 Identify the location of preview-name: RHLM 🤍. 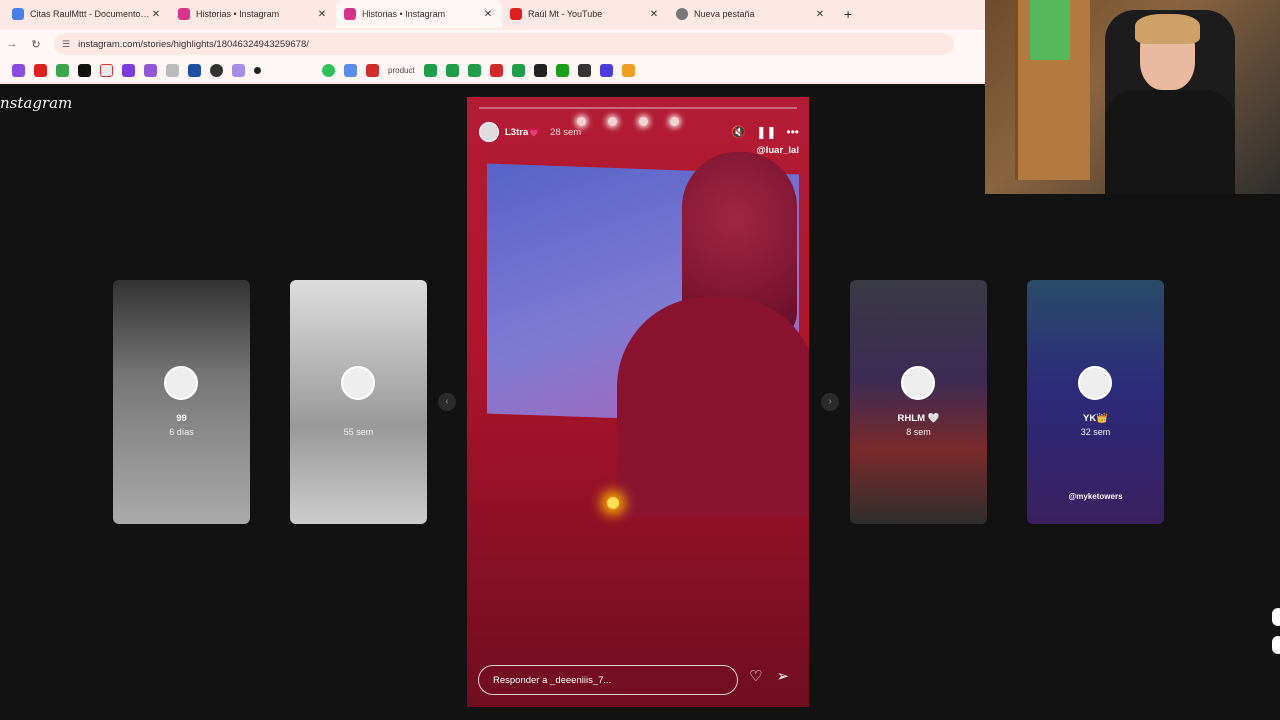
(918, 418).